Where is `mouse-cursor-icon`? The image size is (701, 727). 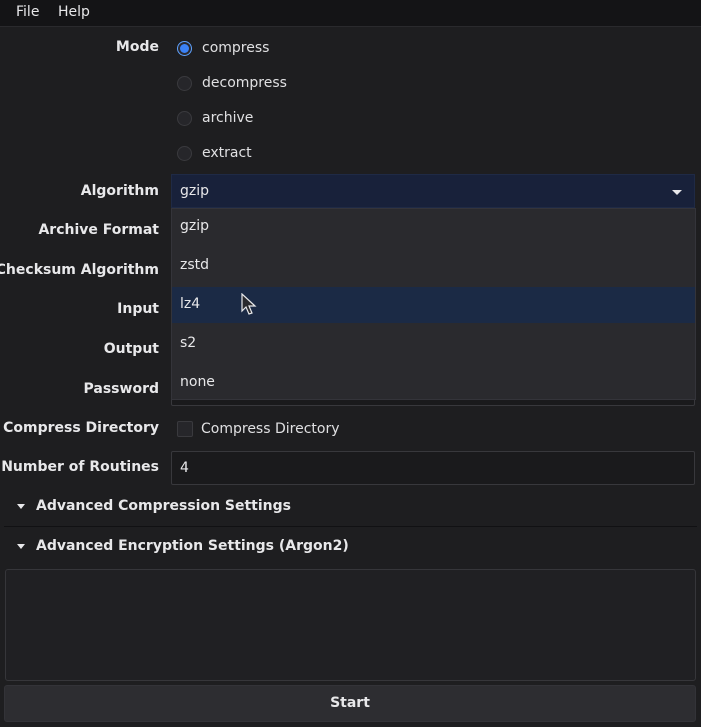 mouse-cursor-icon is located at coordinates (249, 304).